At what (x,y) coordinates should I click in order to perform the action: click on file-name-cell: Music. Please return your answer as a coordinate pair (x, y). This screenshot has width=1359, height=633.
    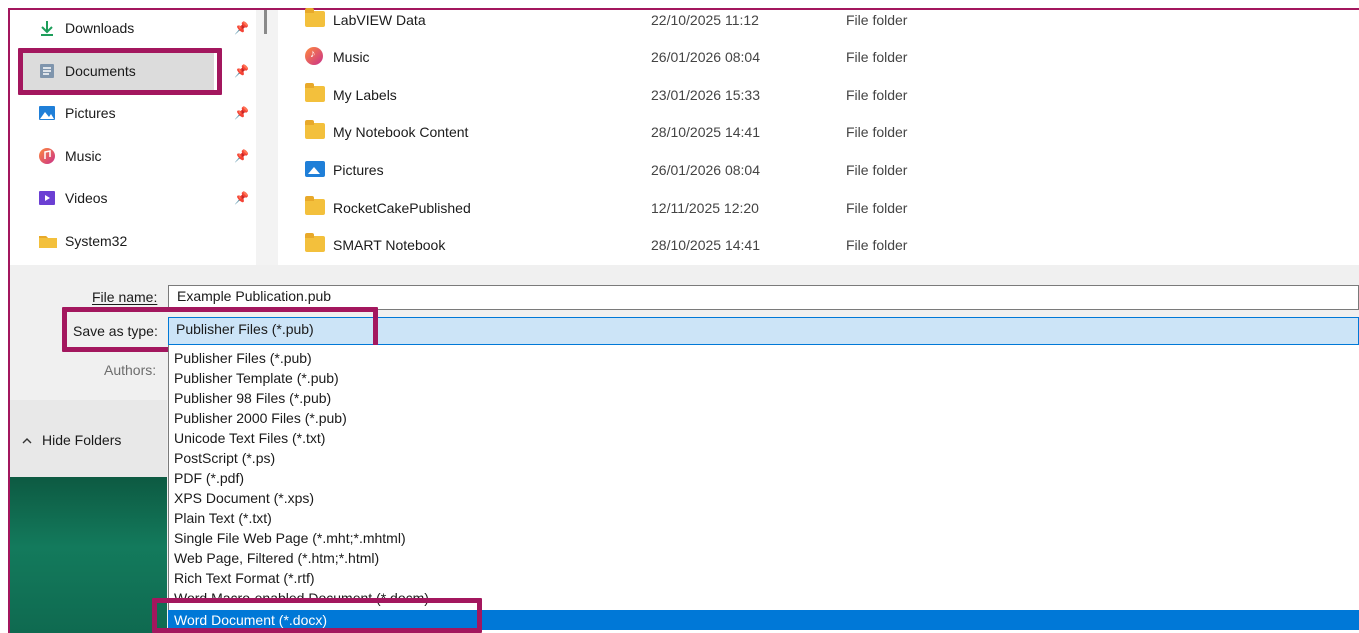
    Looking at the image, I should click on (351, 57).